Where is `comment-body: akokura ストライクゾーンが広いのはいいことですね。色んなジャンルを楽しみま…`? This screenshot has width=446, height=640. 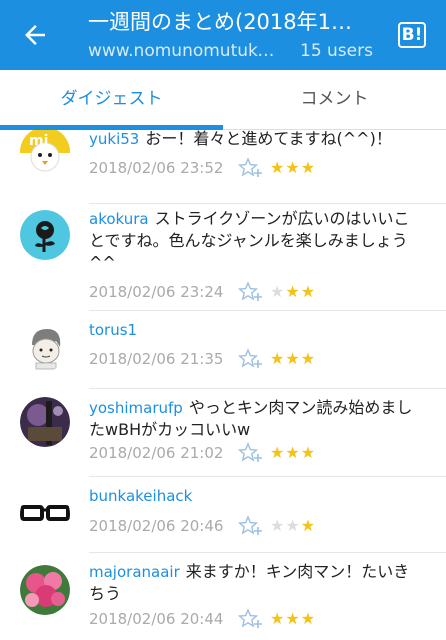
comment-body: akokura ストライクゾーンが広いのはいいことですね。色んなジャンルを楽しみま… is located at coordinates (254, 241).